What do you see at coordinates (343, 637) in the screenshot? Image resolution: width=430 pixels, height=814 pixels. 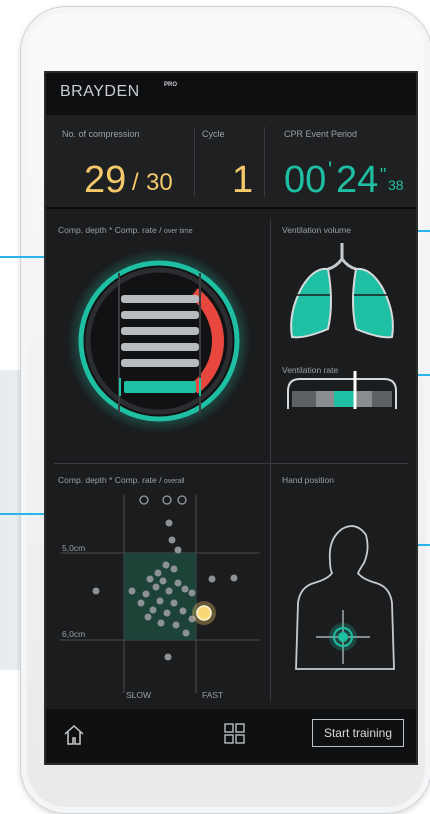 I see `hand-target-inner` at bounding box center [343, 637].